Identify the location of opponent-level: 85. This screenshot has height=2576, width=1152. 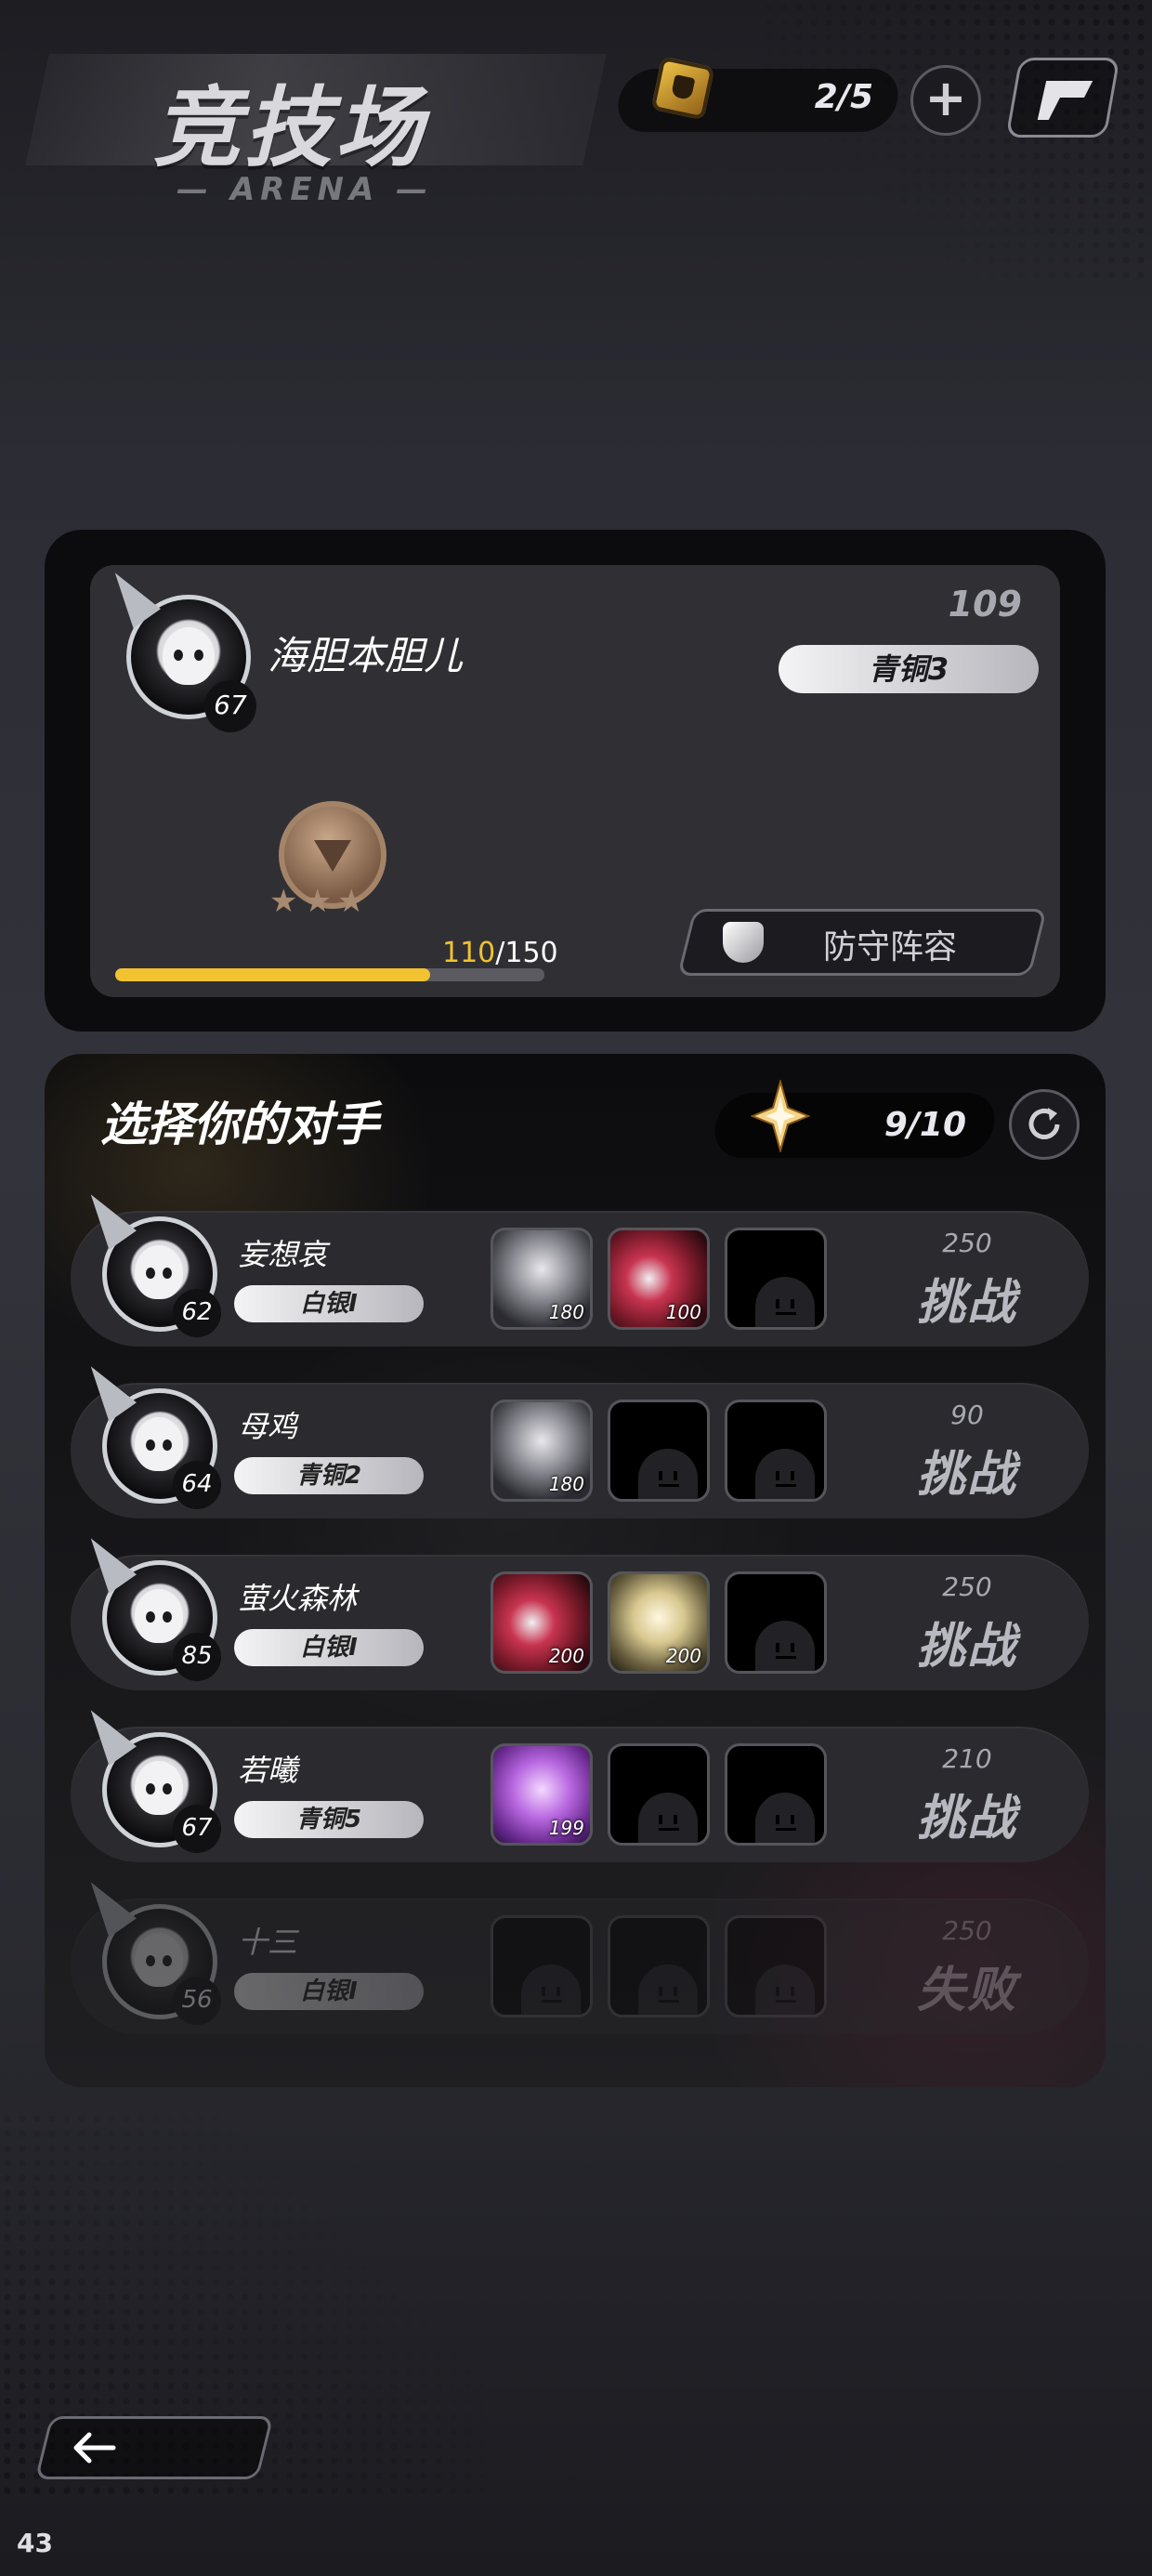
(197, 1657).